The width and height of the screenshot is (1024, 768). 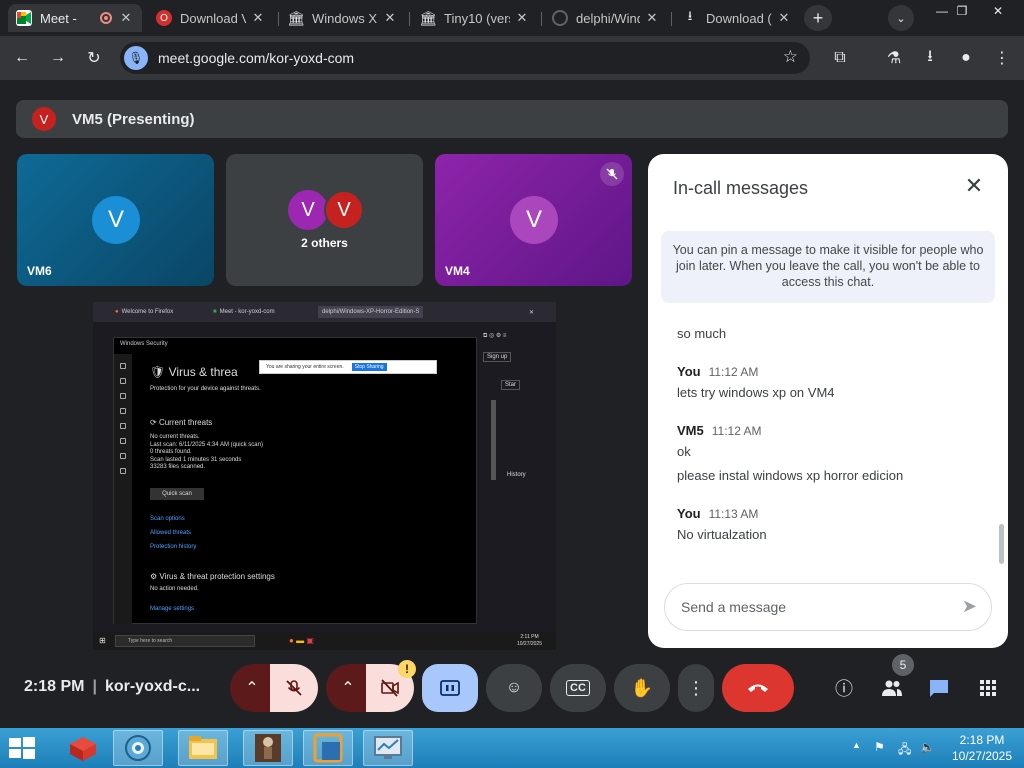 What do you see at coordinates (495, 336) in the screenshot?
I see `shared-browser-toolbar-icons: ⧉ ◎ ⚙ ≡` at bounding box center [495, 336].